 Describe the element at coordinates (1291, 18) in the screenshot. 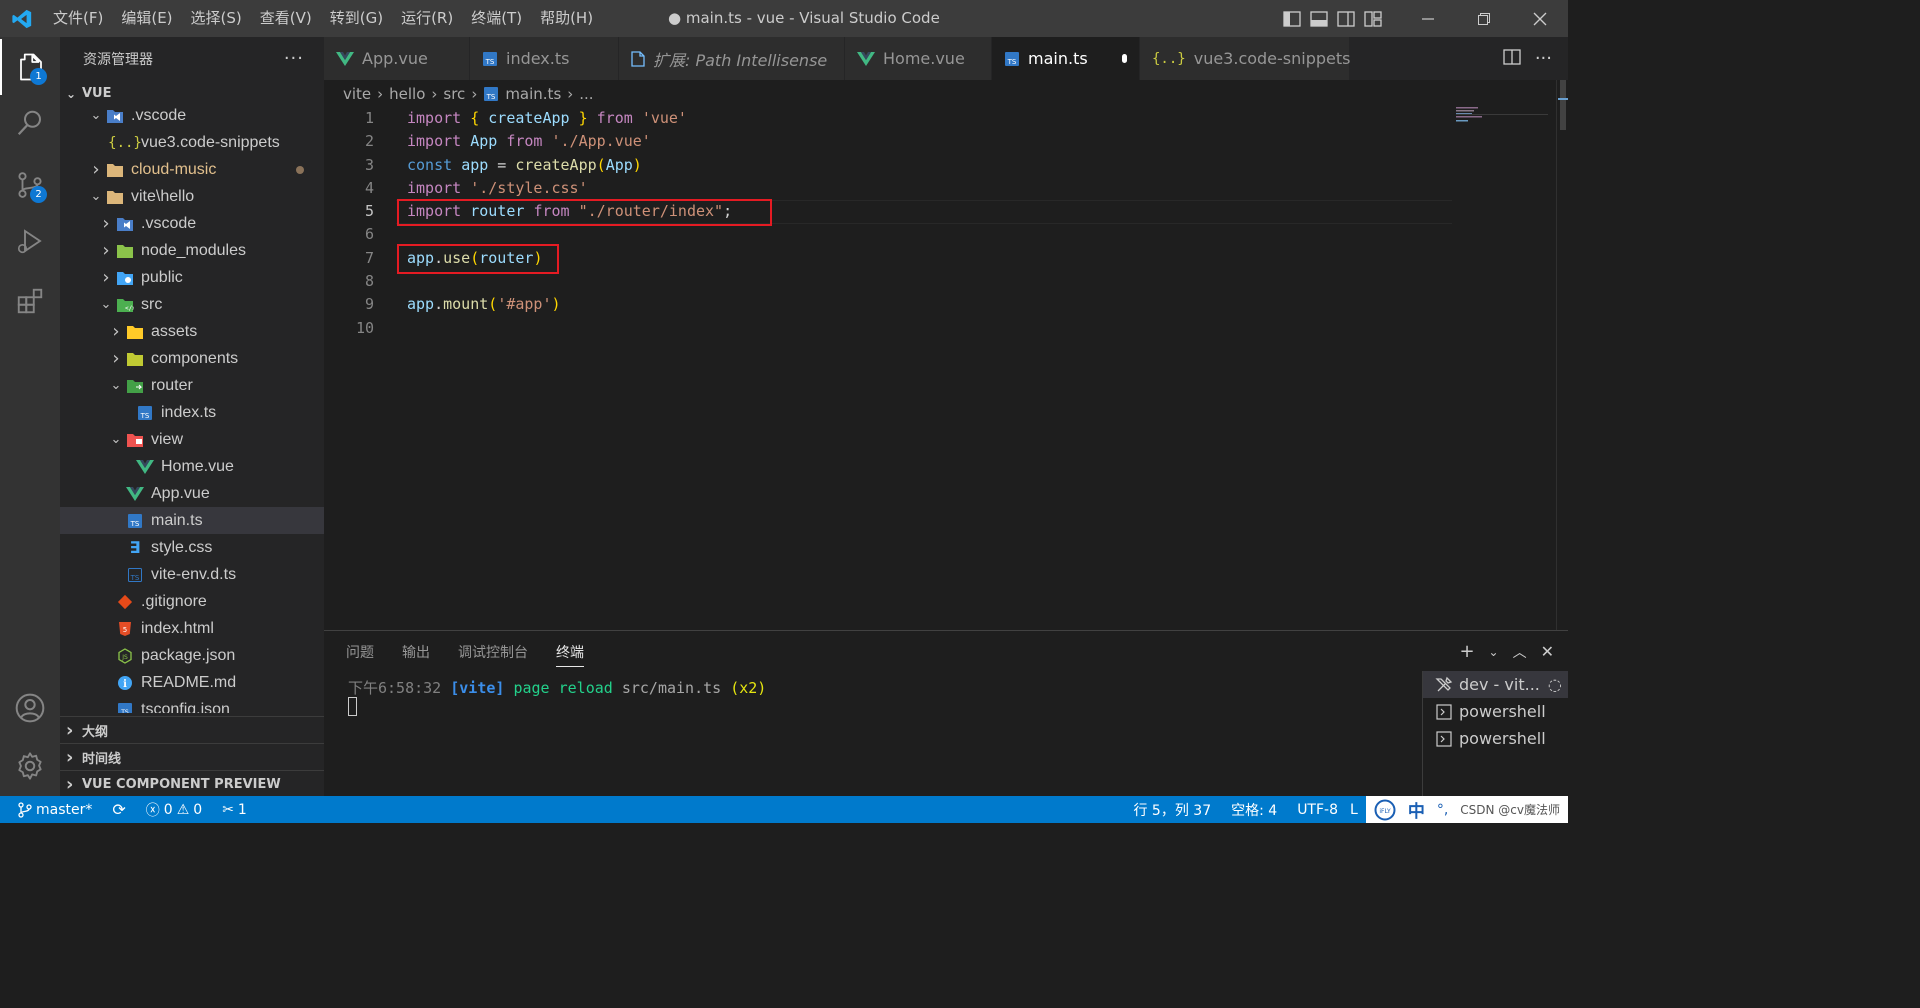

I see `toggle-primary-sidebar-icon` at that location.